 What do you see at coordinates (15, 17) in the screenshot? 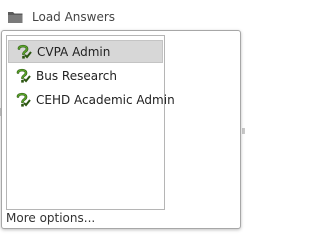
I see `folder-icon` at bounding box center [15, 17].